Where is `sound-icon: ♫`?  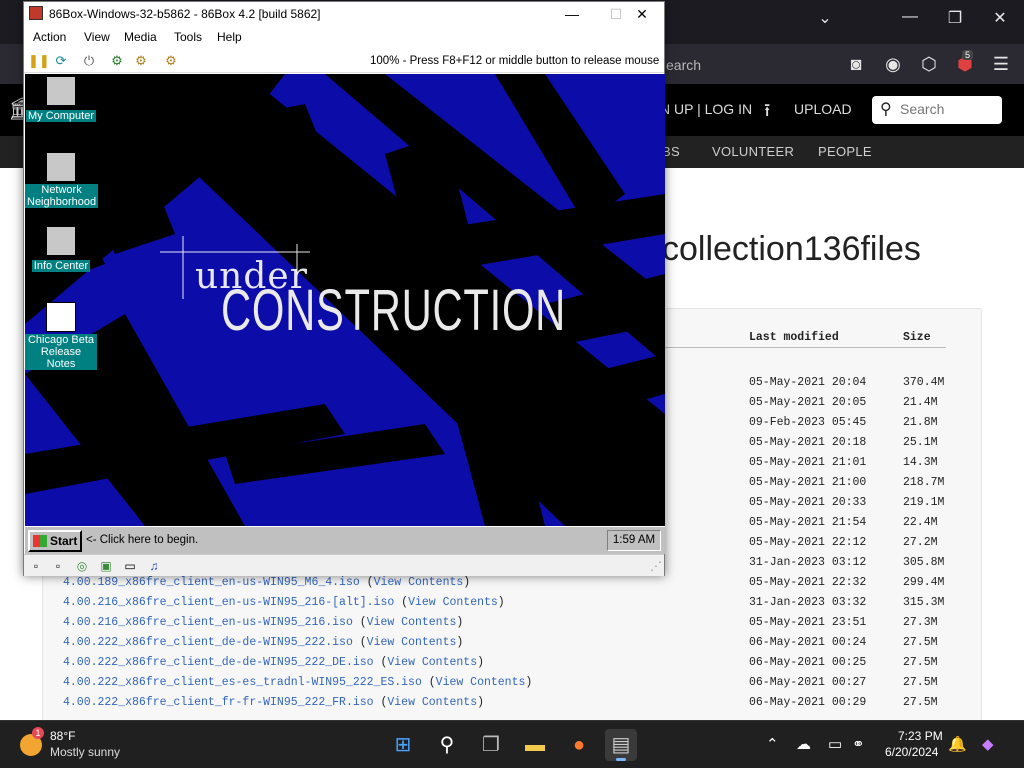 sound-icon: ♫ is located at coordinates (154, 566).